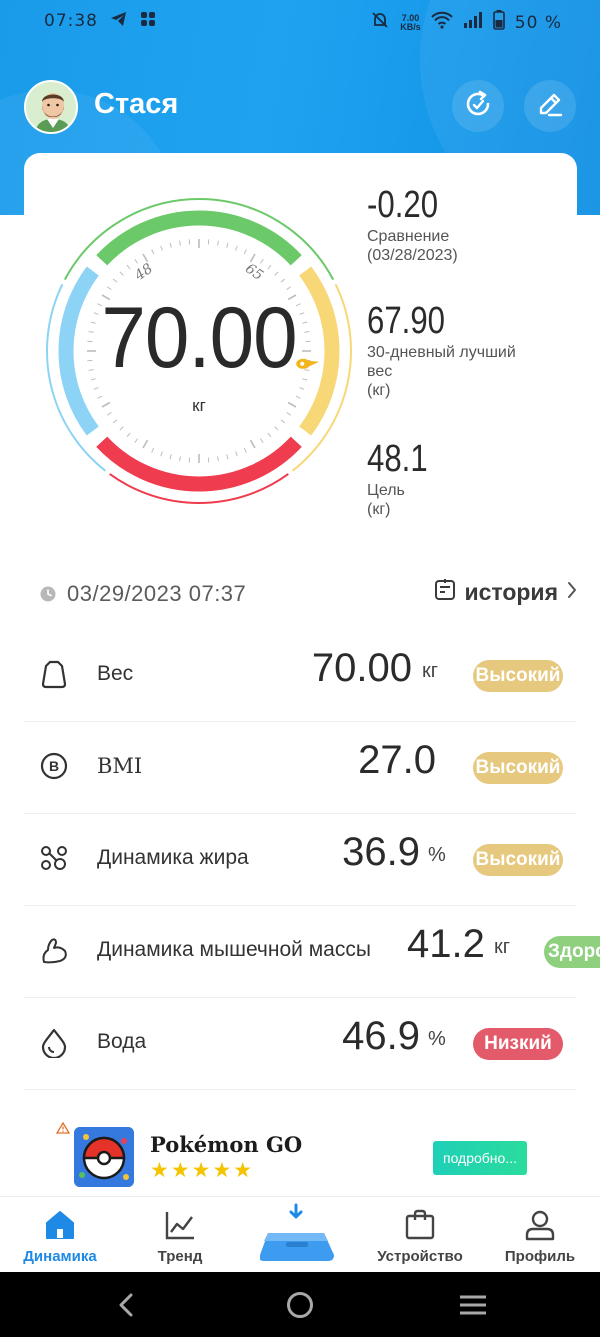 The height and width of the screenshot is (1337, 600). What do you see at coordinates (446, 944) in the screenshot?
I see `metric-muscle-value: 41.2` at bounding box center [446, 944].